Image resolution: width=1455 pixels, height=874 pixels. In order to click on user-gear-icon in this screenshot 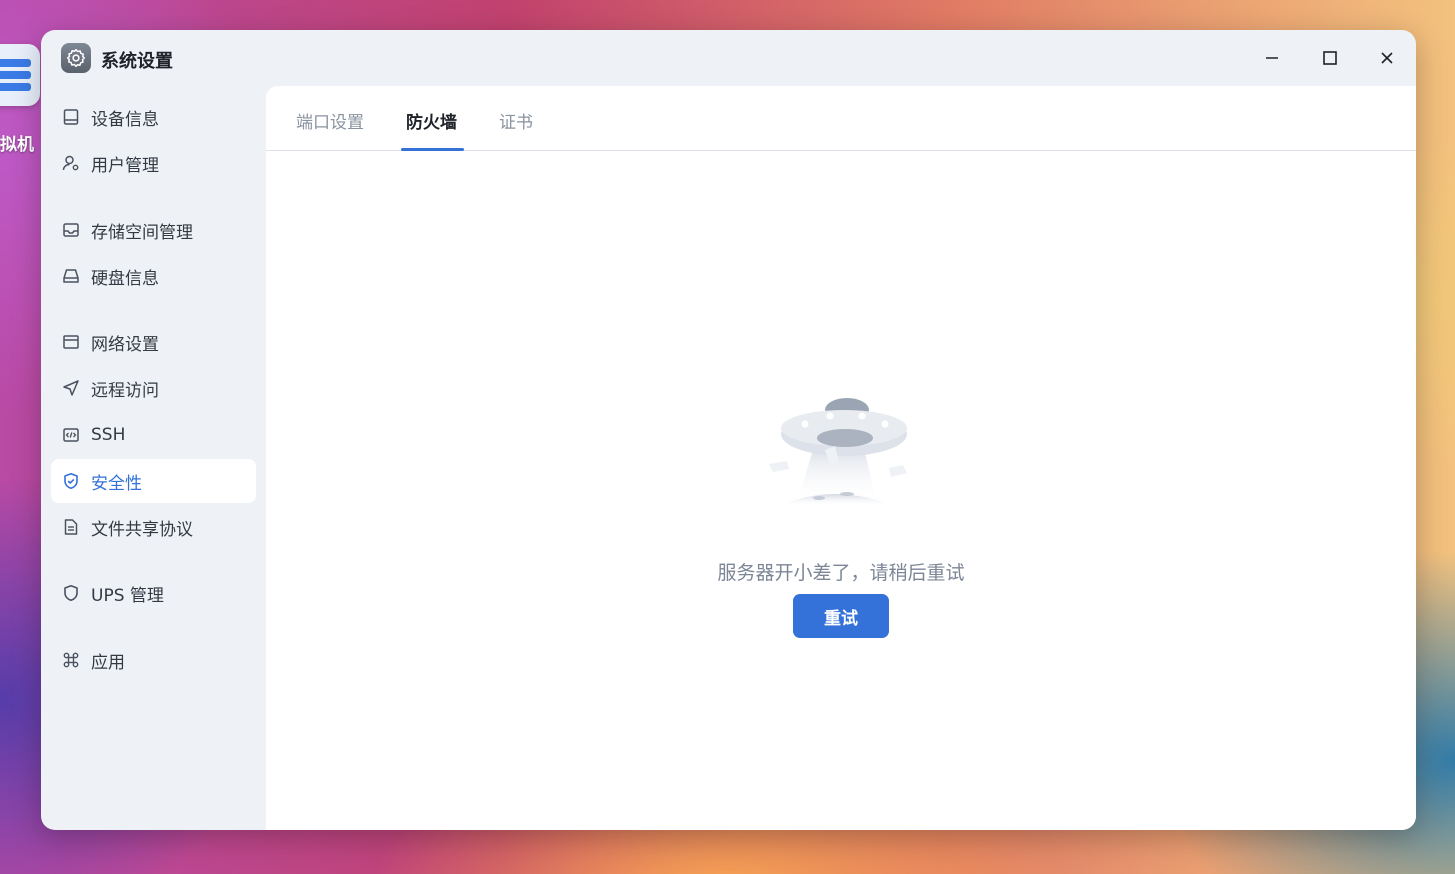, I will do `click(71, 163)`.